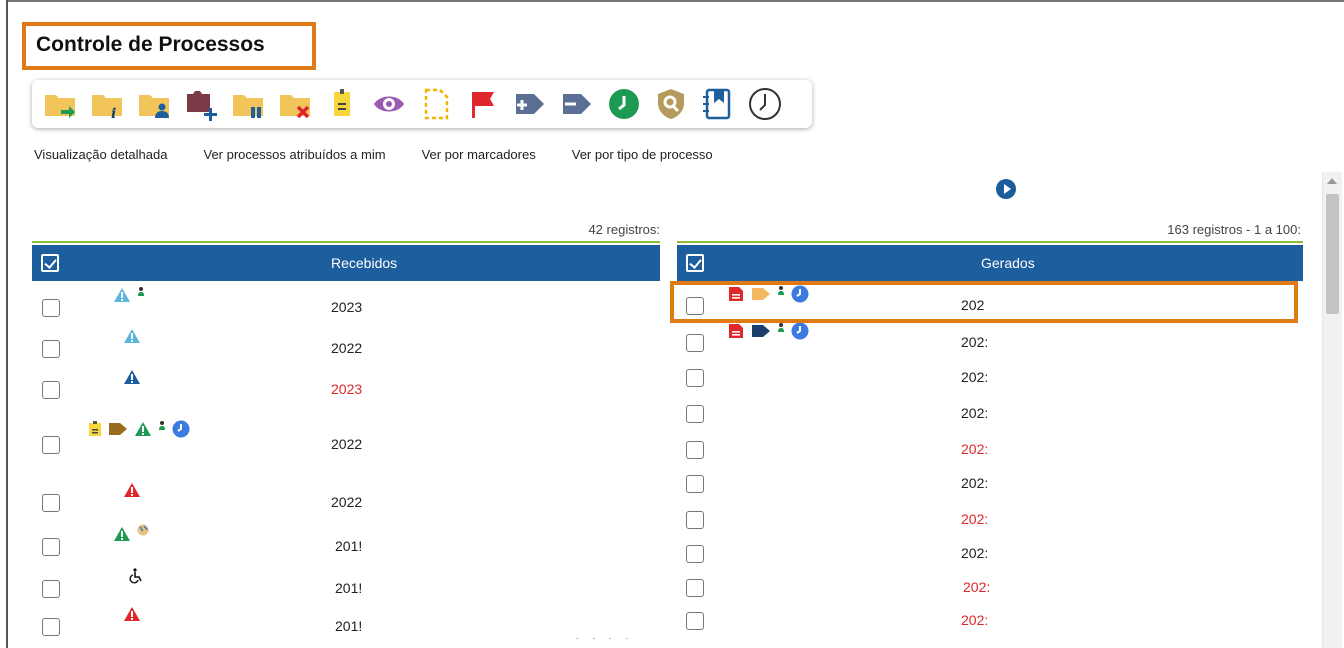 This screenshot has height=648, width=1344. What do you see at coordinates (761, 331) in the screenshot?
I see `tag-navy-icon` at bounding box center [761, 331].